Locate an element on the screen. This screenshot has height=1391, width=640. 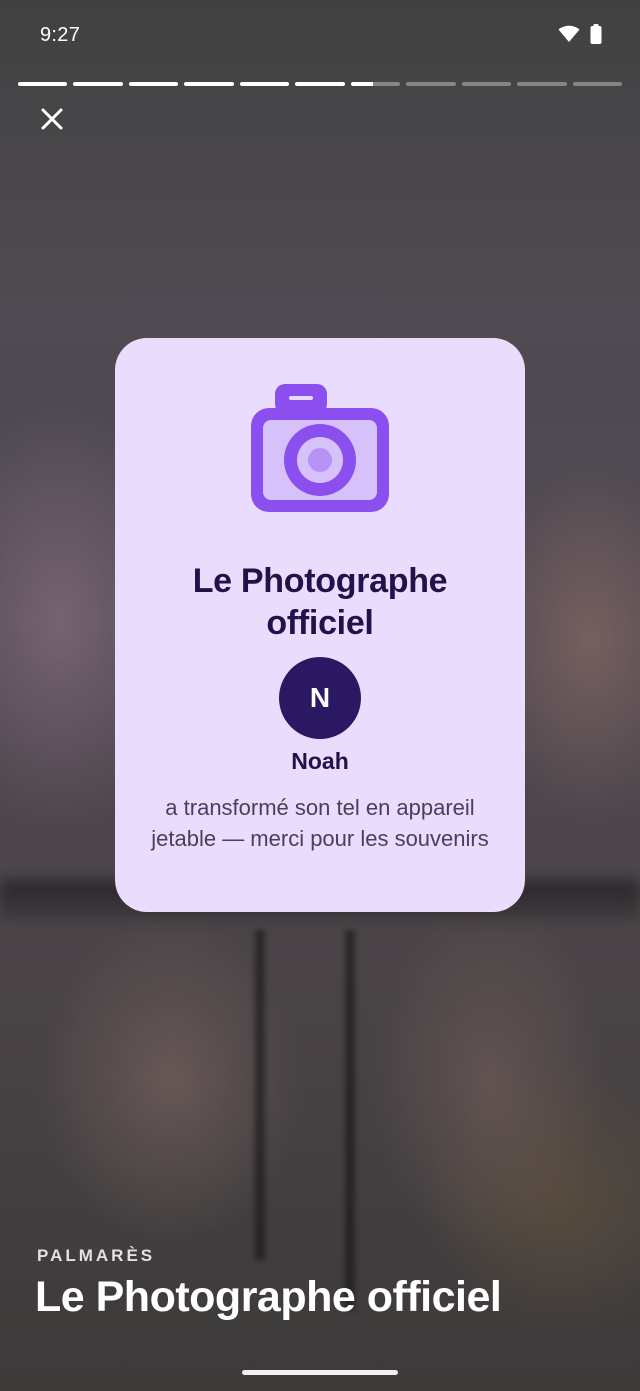
camera-icon is located at coordinates (320, 450).